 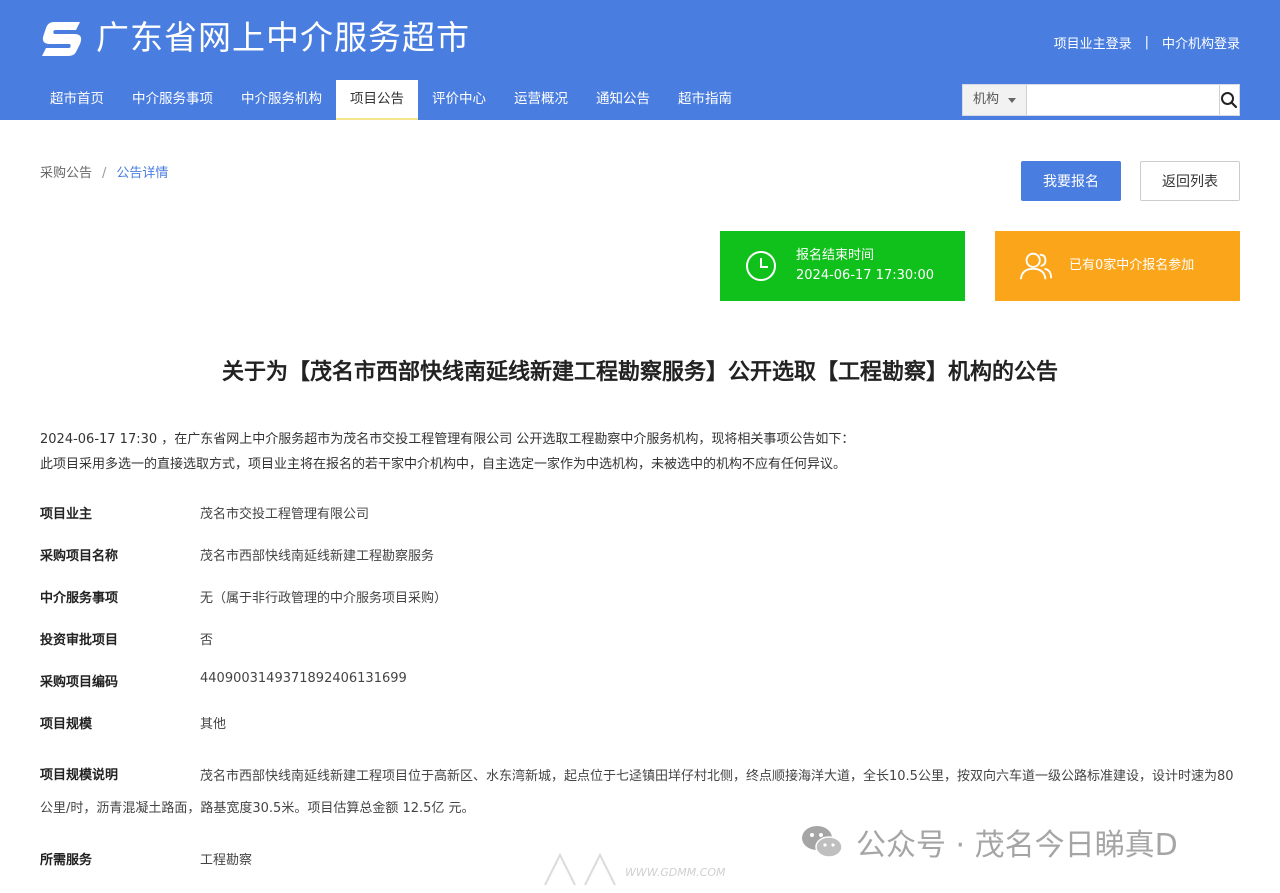 What do you see at coordinates (1122, 100) in the screenshot?
I see `search-input` at bounding box center [1122, 100].